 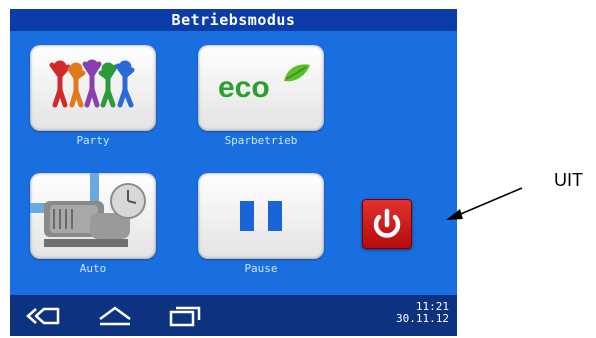 What do you see at coordinates (233, 20) in the screenshot?
I see `screen-title: Betriebsmodus` at bounding box center [233, 20].